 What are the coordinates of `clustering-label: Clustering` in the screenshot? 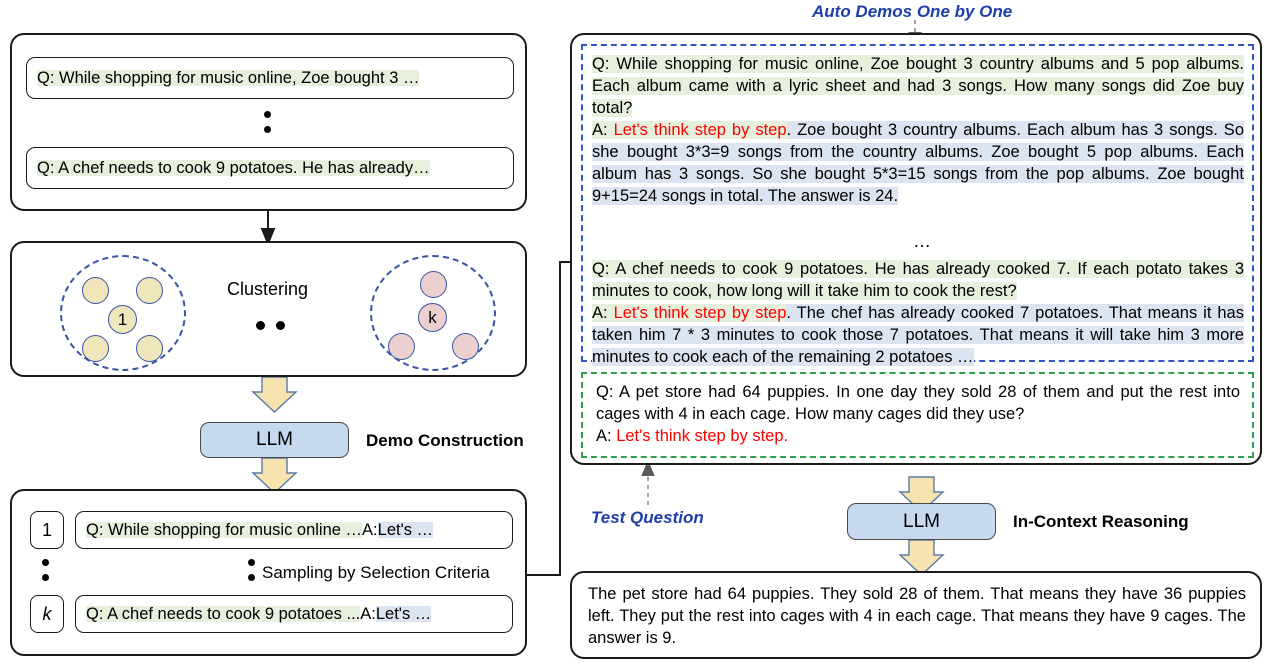 It's located at (268, 289).